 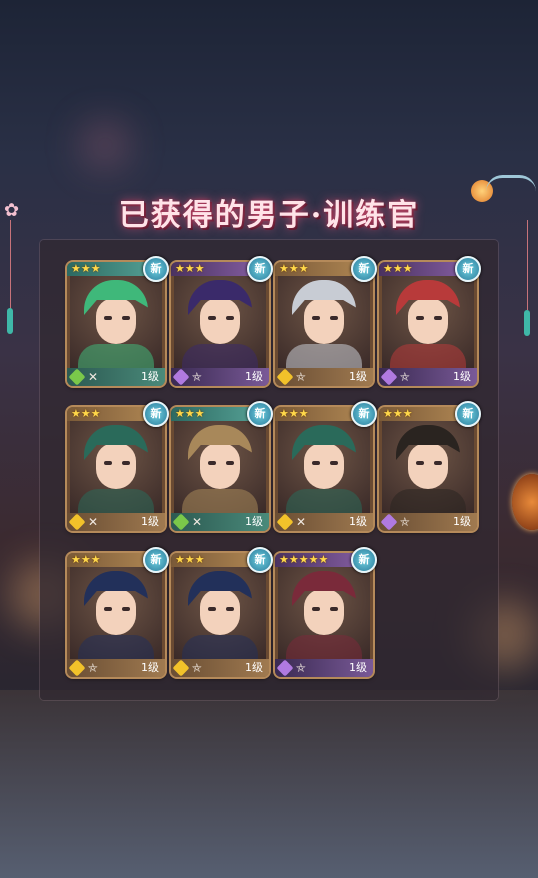 What do you see at coordinates (10, 321) in the screenshot?
I see `lantern-left-icon` at bounding box center [10, 321].